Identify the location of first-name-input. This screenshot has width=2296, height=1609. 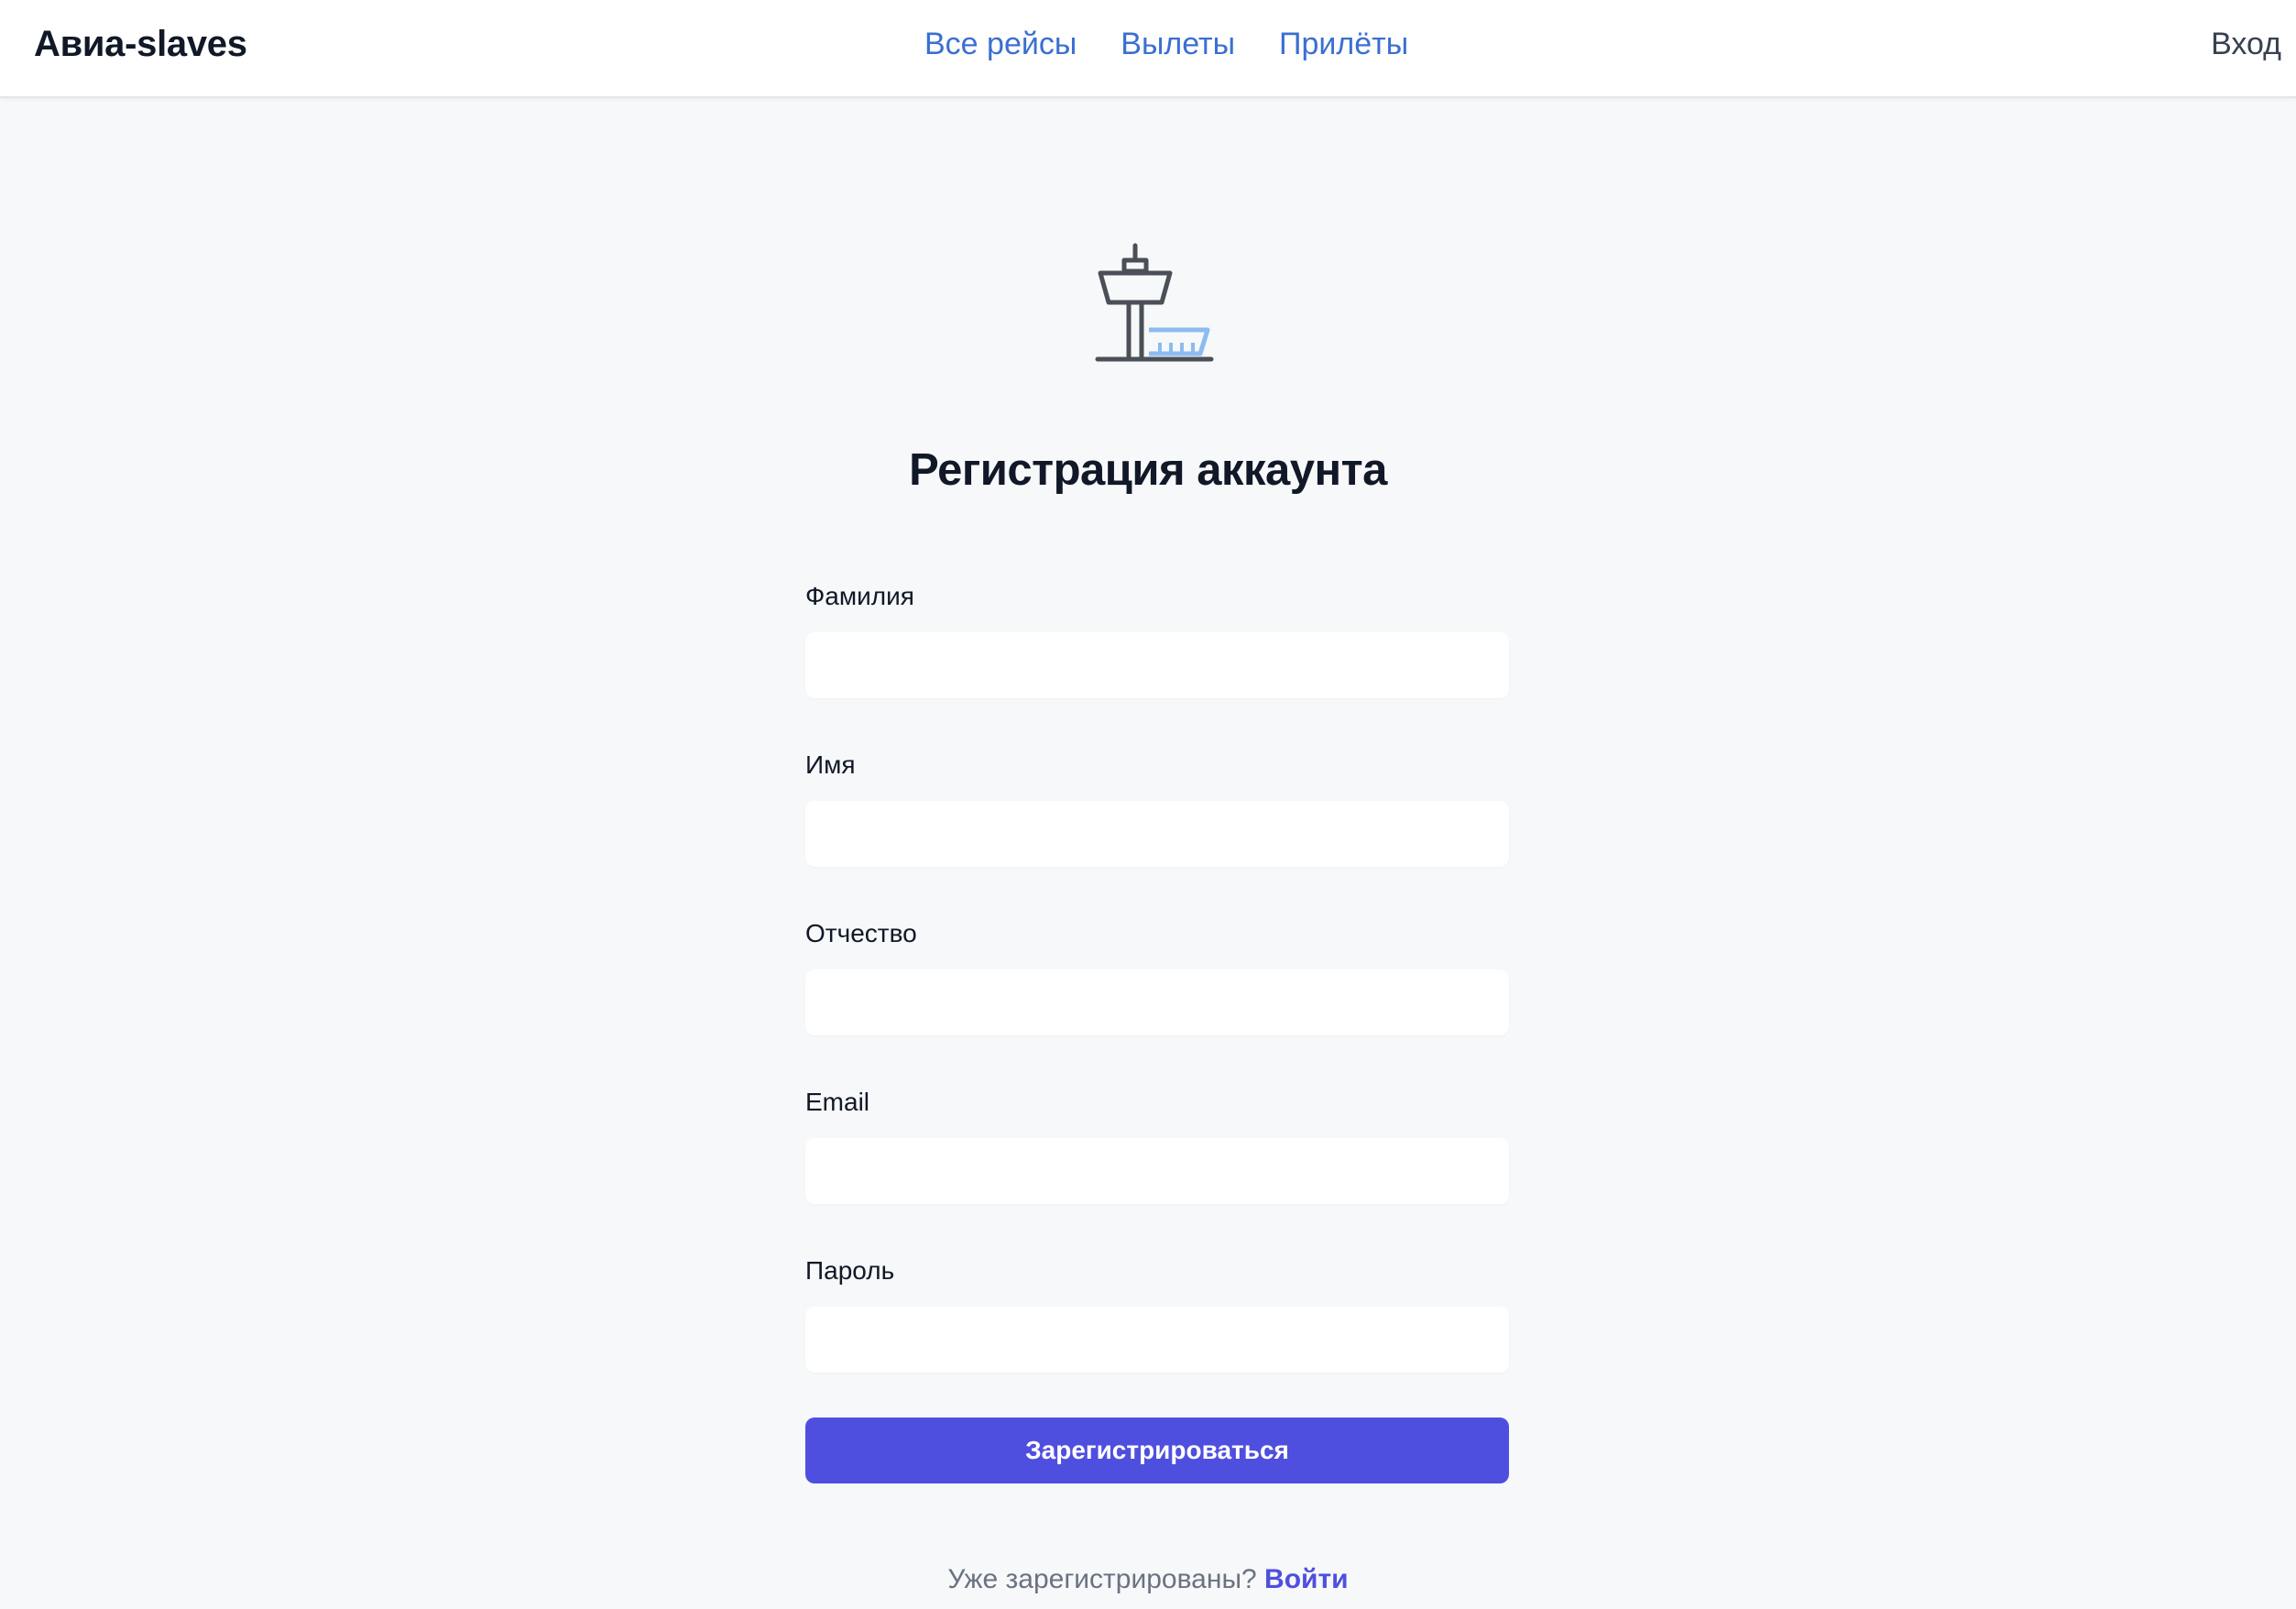
(1157, 834).